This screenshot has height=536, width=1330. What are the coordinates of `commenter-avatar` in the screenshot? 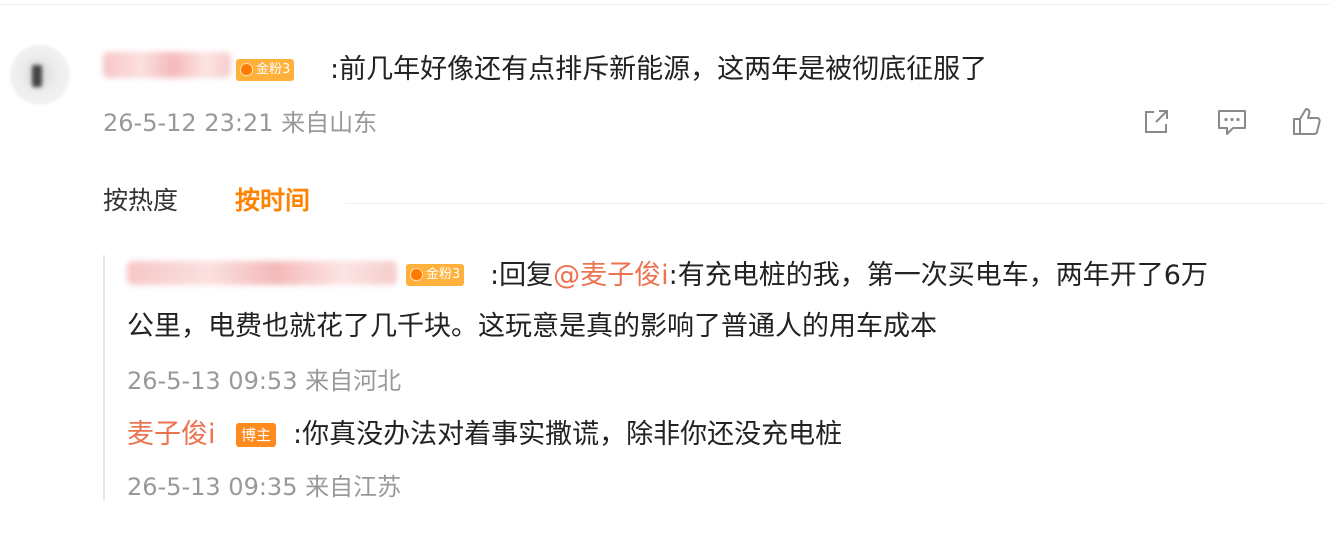 It's located at (40, 75).